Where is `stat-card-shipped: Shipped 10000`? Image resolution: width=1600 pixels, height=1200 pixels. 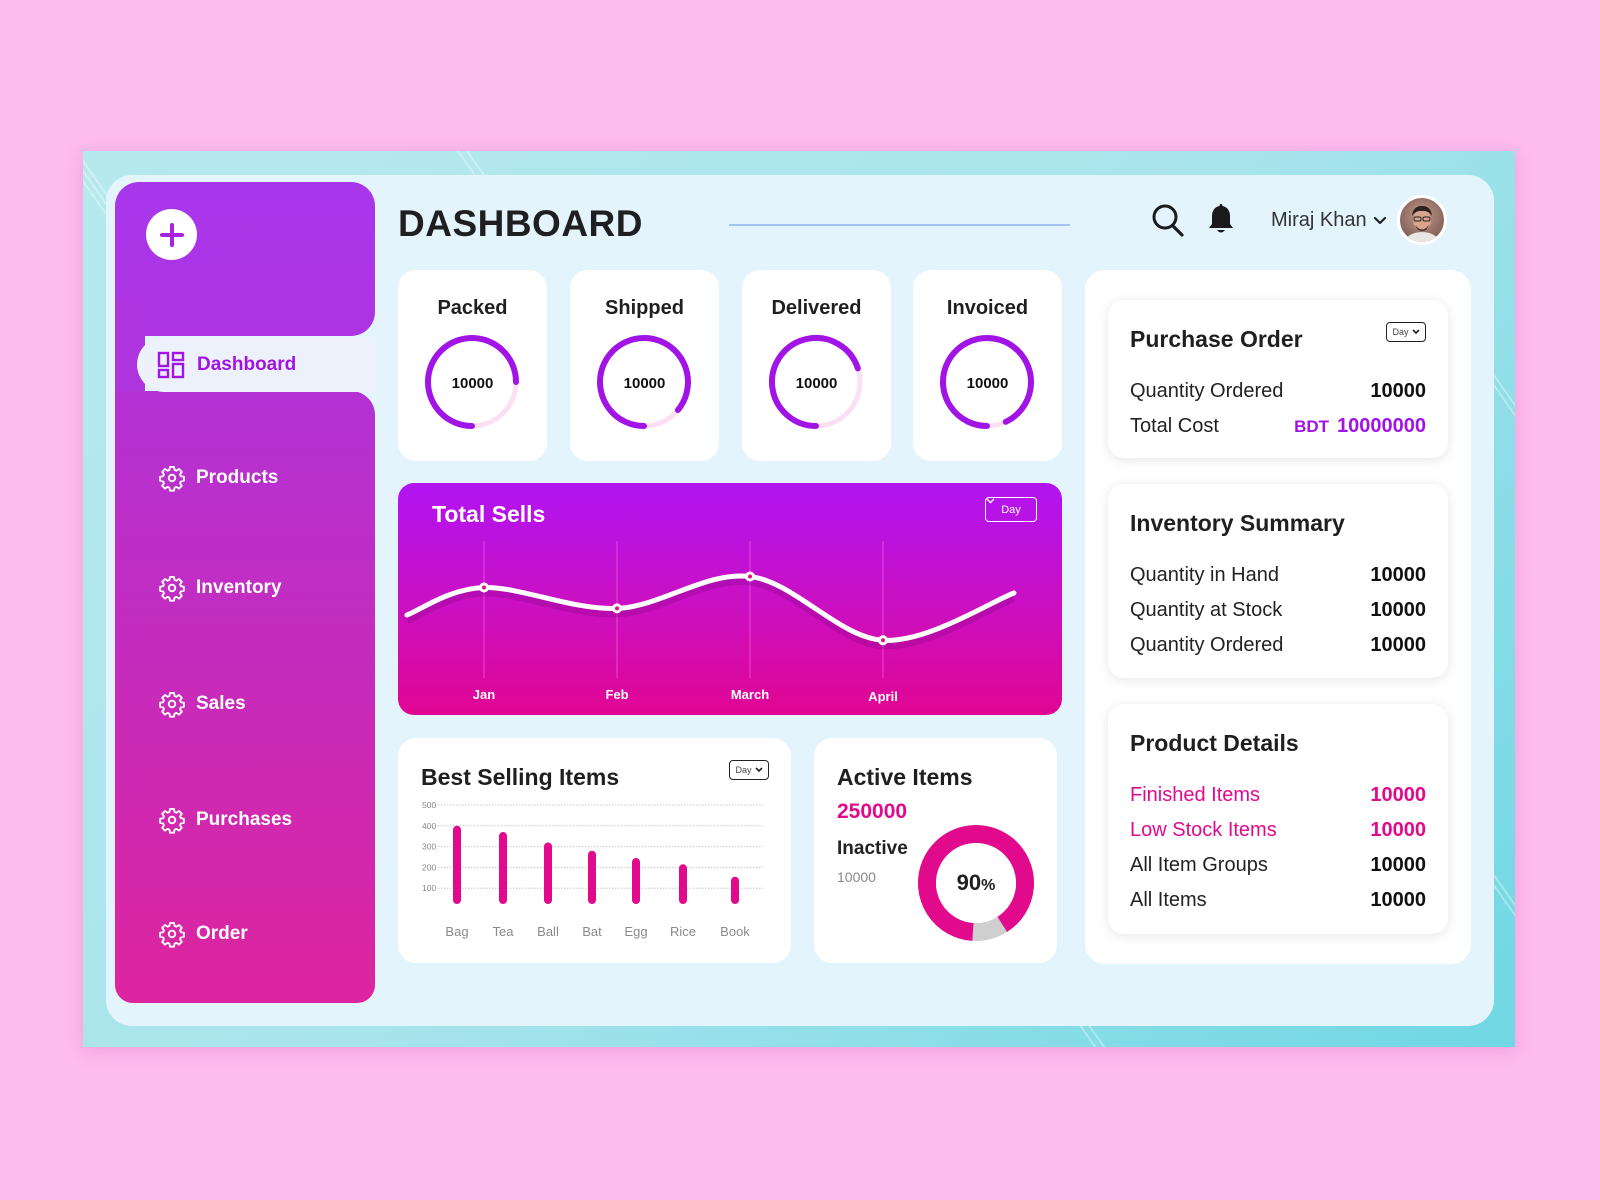 stat-card-shipped: Shipped 10000 is located at coordinates (644, 365).